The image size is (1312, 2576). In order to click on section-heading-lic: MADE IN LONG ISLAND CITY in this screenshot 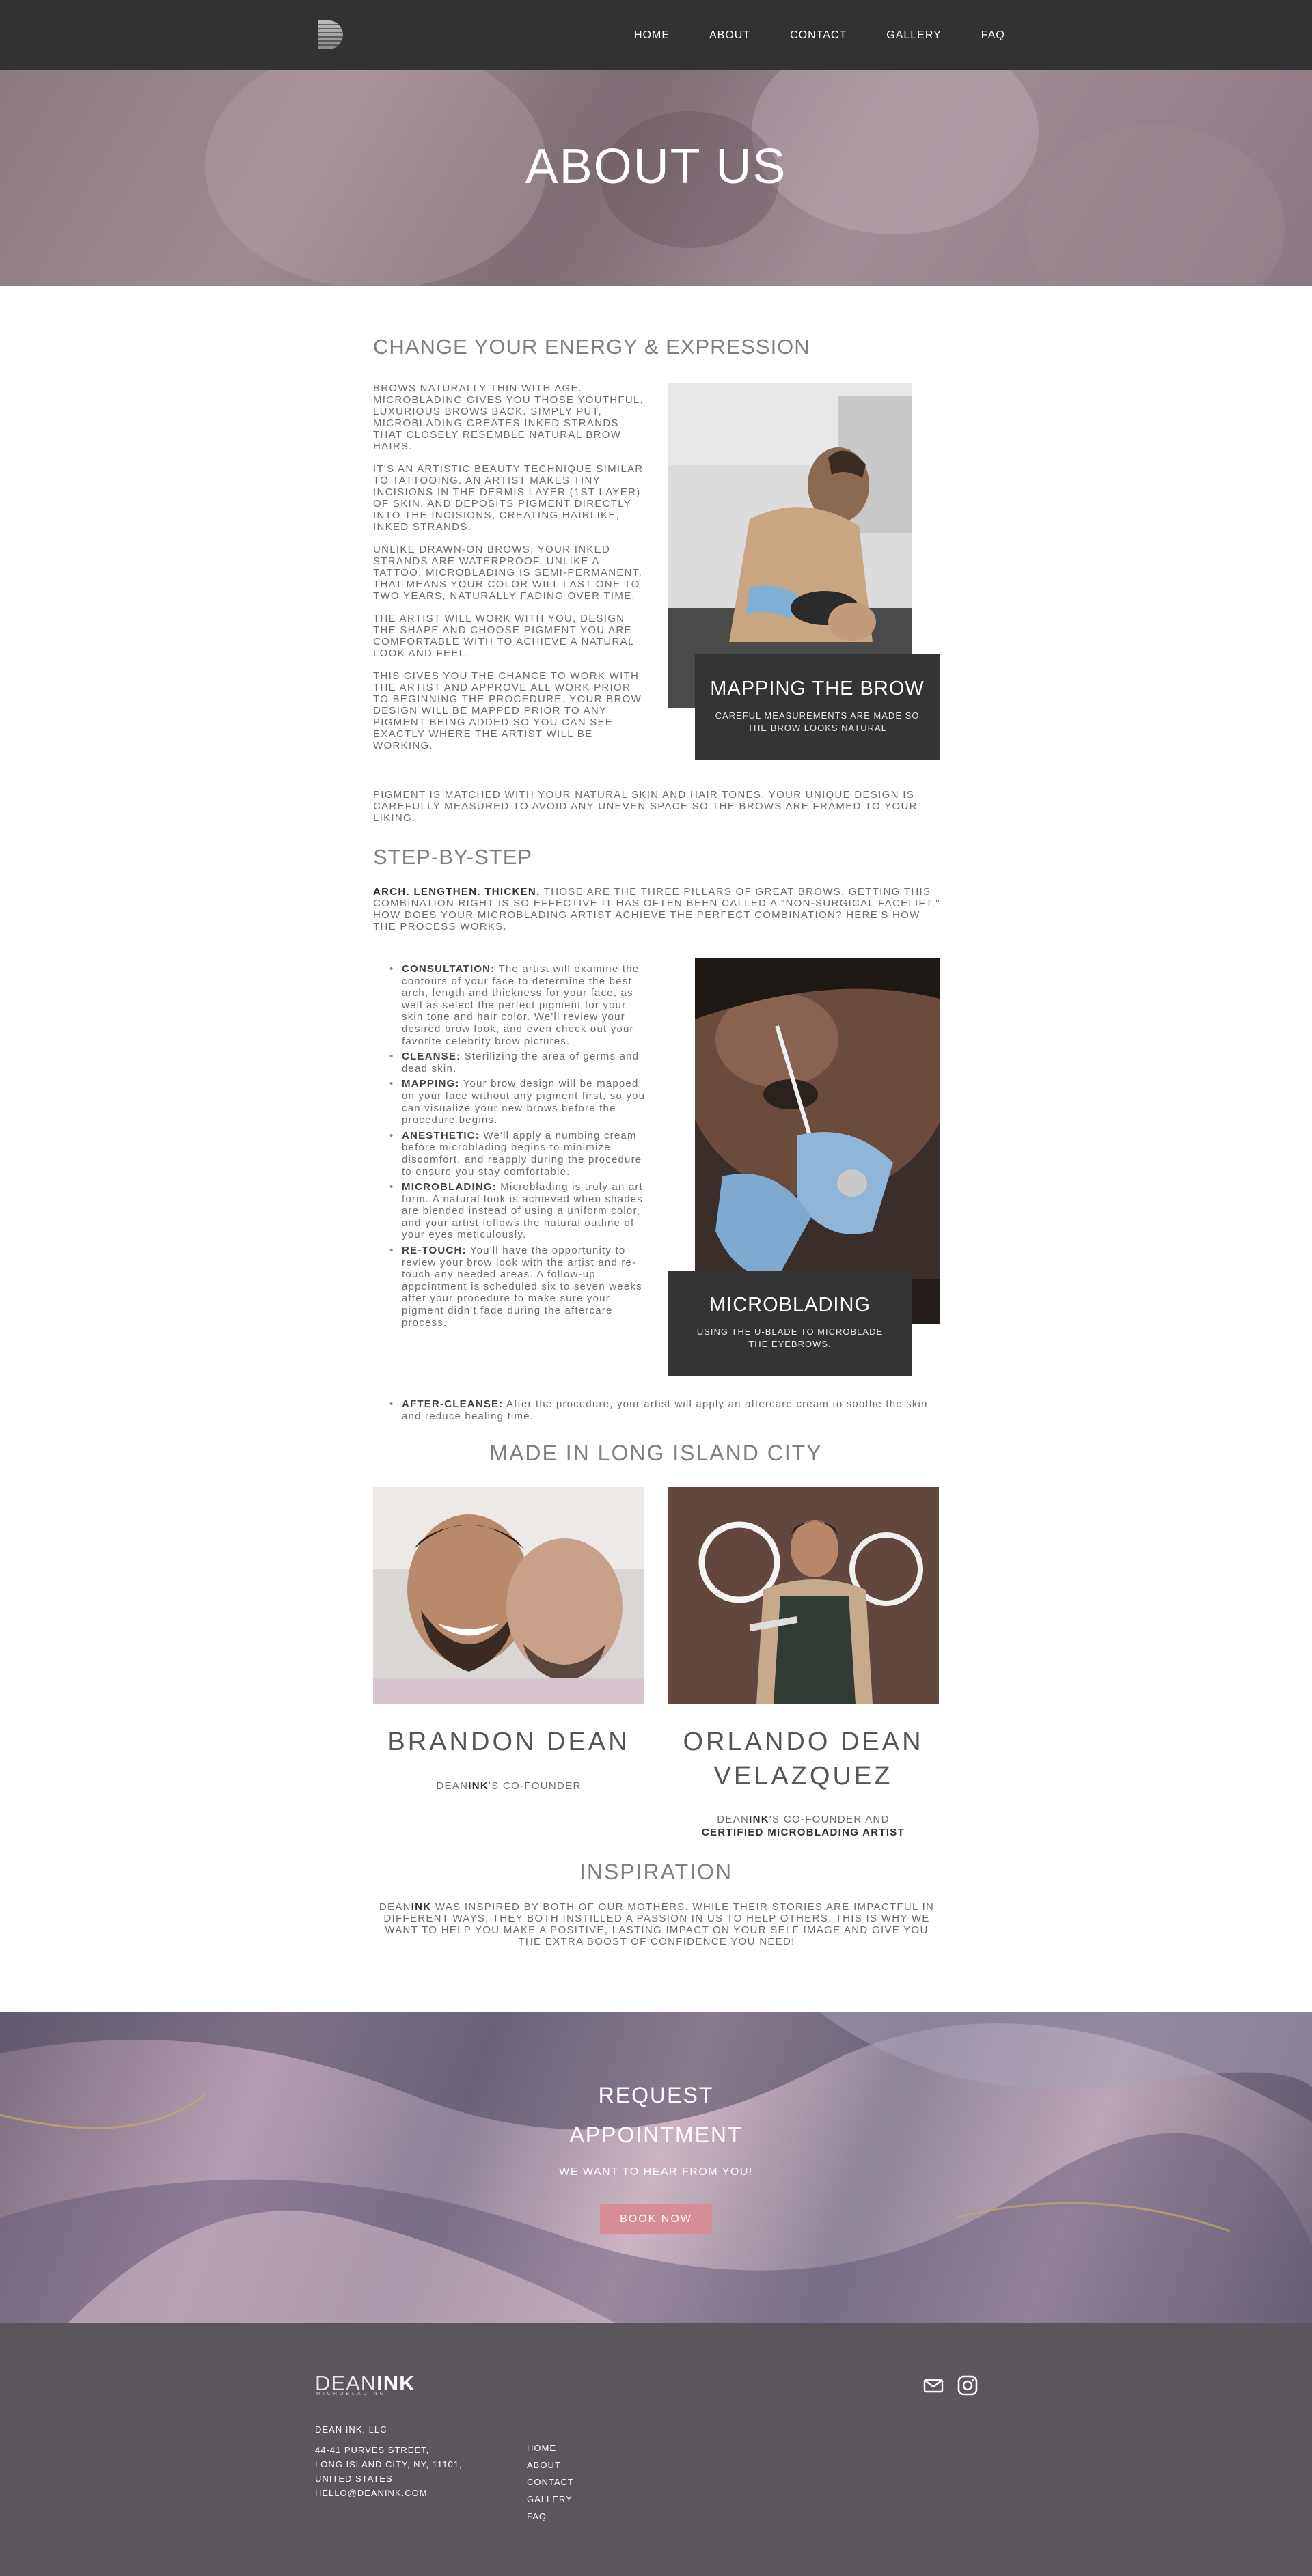, I will do `click(656, 1453)`.